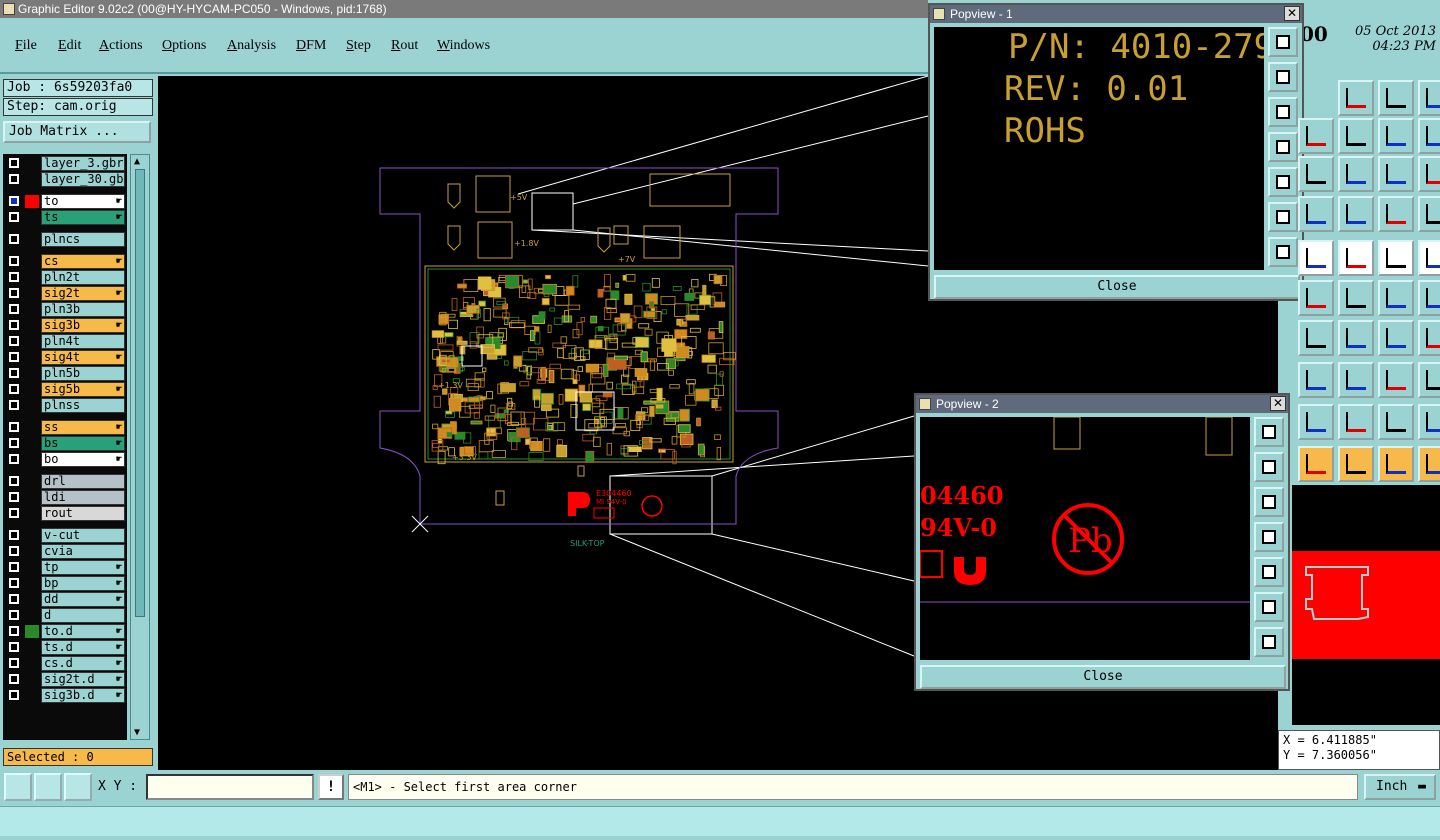  I want to click on layer-name: sig5b ☛, so click(83, 389).